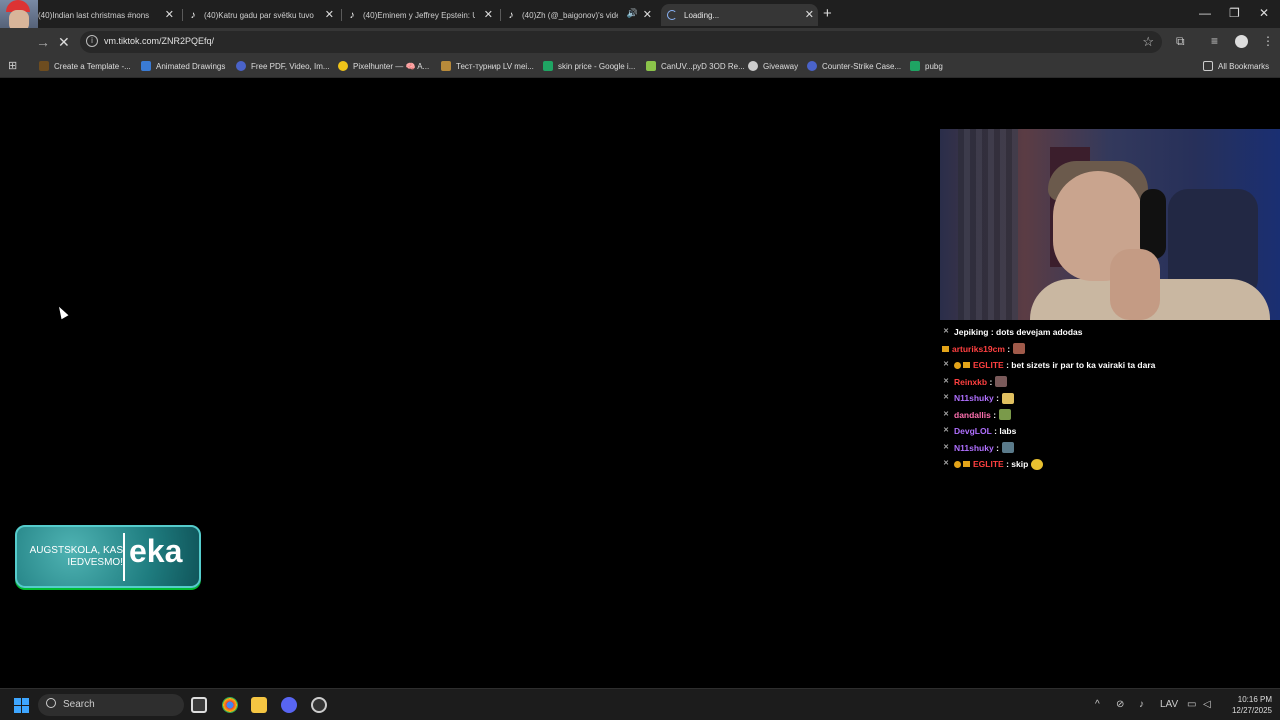 Image resolution: width=1280 pixels, height=720 pixels. I want to click on tab-1: (40)Indian last christmas #nons ✕, so click(108, 15).